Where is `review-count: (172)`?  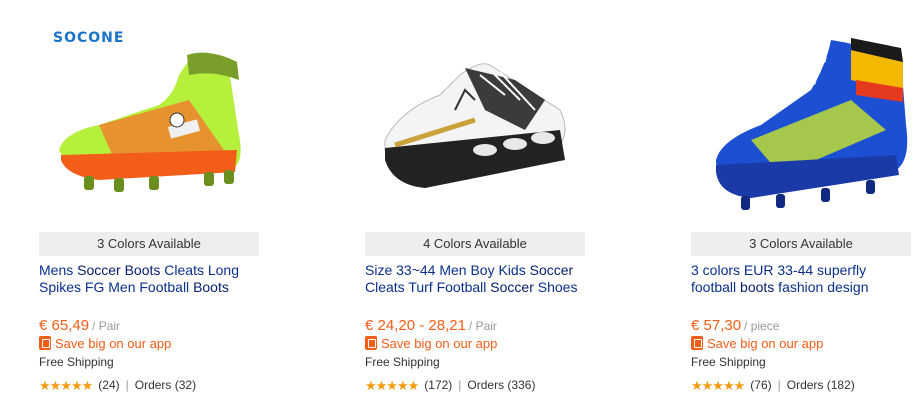 review-count: (172) is located at coordinates (438, 385).